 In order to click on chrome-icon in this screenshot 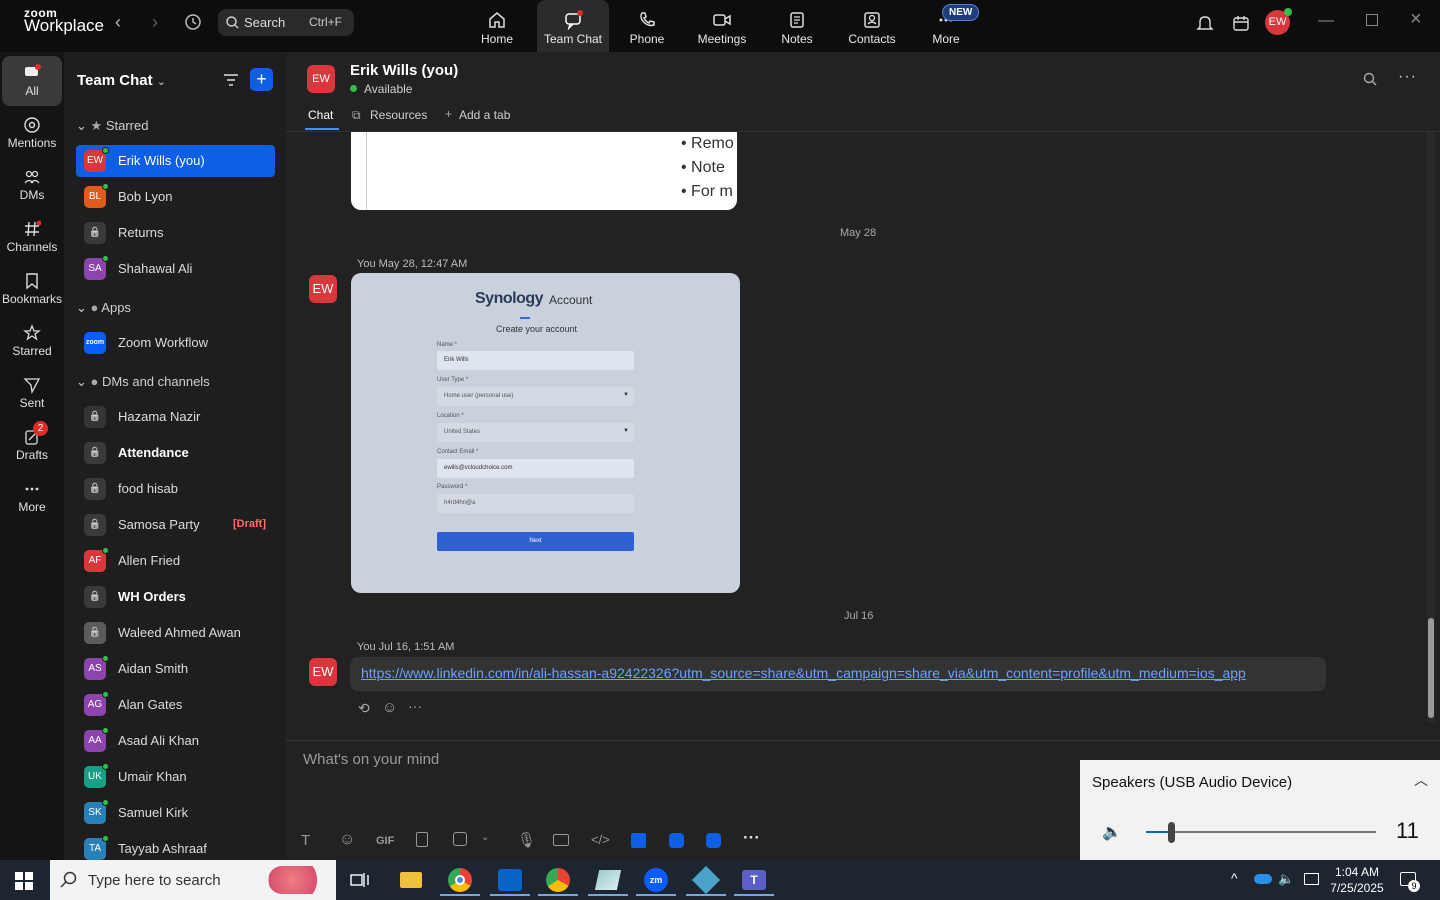, I will do `click(460, 880)`.